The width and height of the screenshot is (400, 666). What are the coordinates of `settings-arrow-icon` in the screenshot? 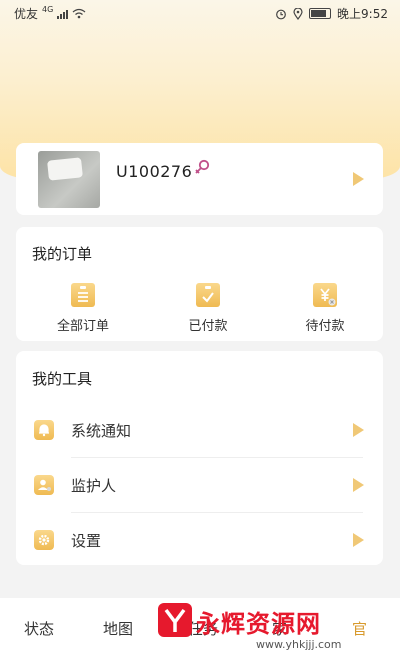 It's located at (358, 540).